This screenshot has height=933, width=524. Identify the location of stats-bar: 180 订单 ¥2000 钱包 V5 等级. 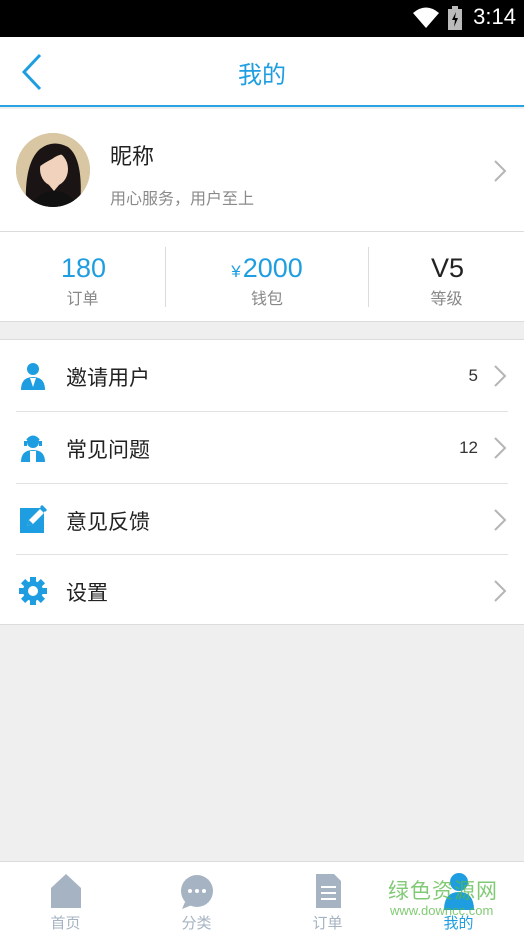
(262, 277).